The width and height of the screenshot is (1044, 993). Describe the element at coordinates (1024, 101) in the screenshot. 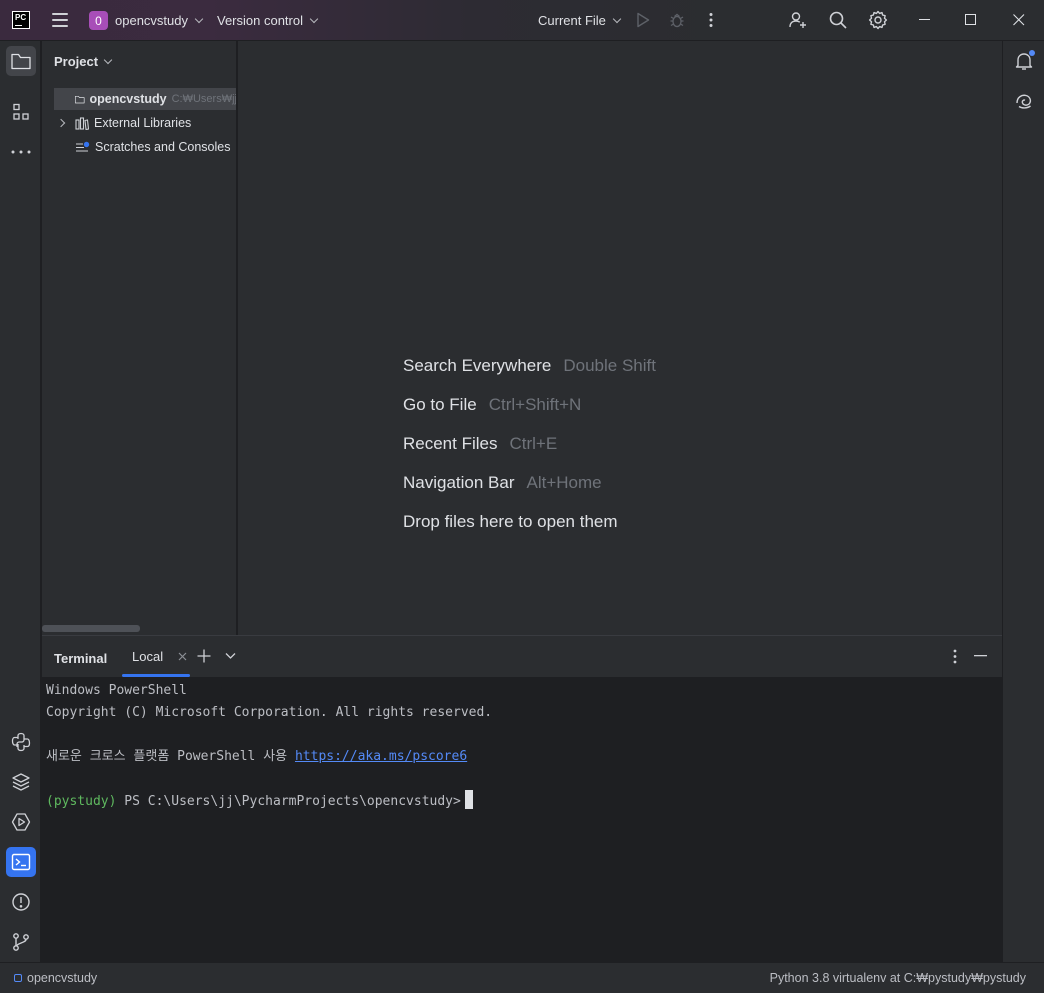

I see `ai-assistant-spiral-icon` at that location.